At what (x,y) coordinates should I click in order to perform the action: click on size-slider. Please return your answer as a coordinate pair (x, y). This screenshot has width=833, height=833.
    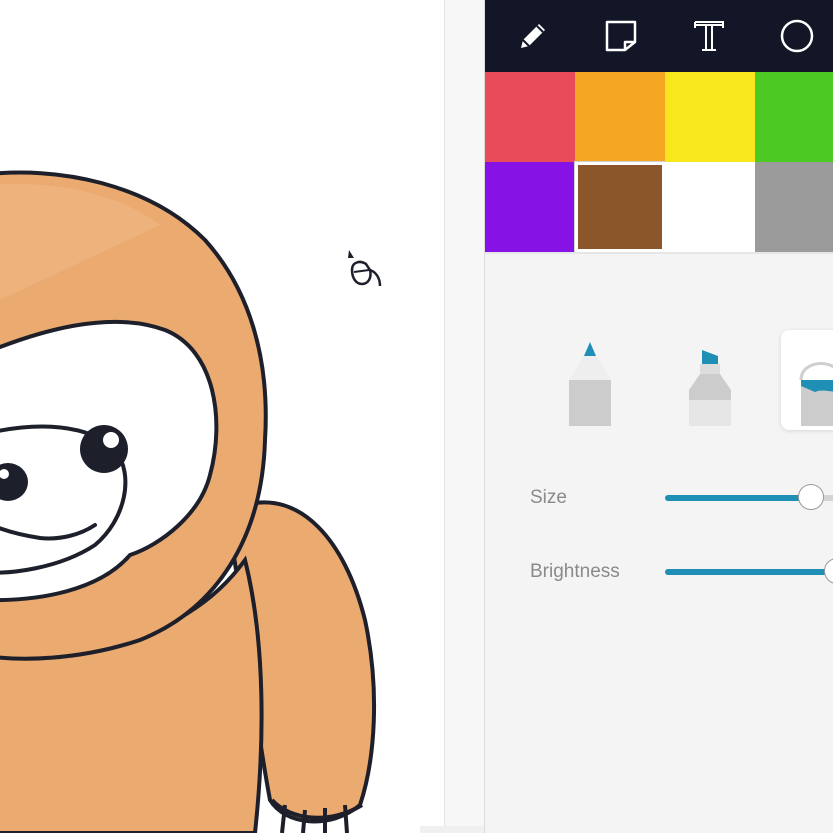
    Looking at the image, I should click on (749, 498).